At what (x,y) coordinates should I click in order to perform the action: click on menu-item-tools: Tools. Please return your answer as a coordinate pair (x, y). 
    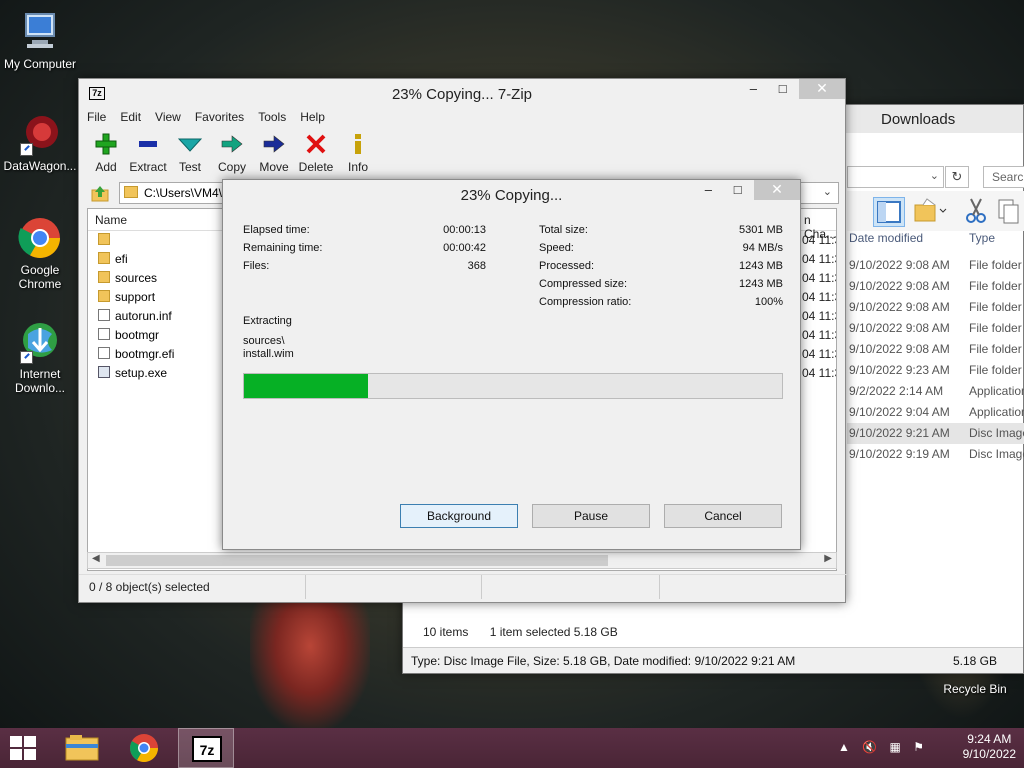
    Looking at the image, I should click on (272, 117).